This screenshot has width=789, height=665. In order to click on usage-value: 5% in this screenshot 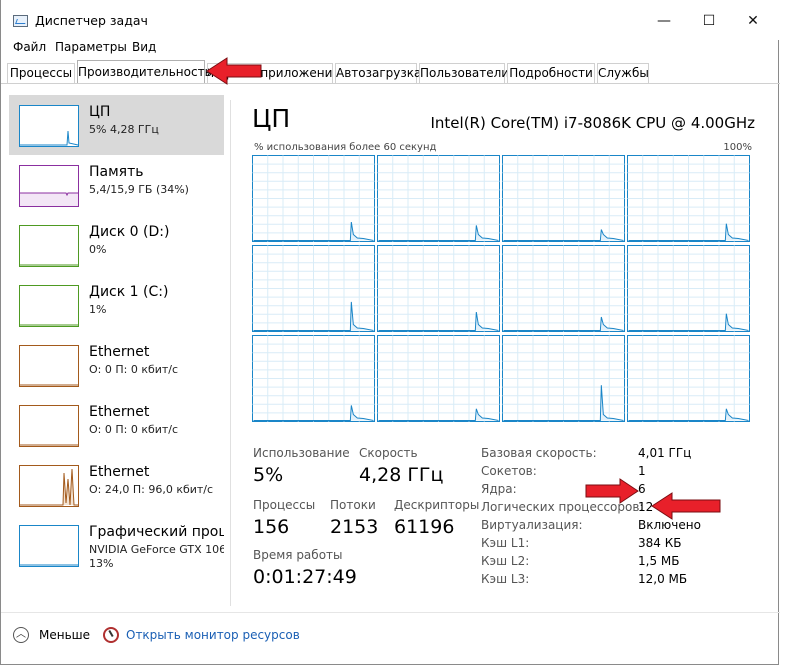, I will do `click(268, 475)`.